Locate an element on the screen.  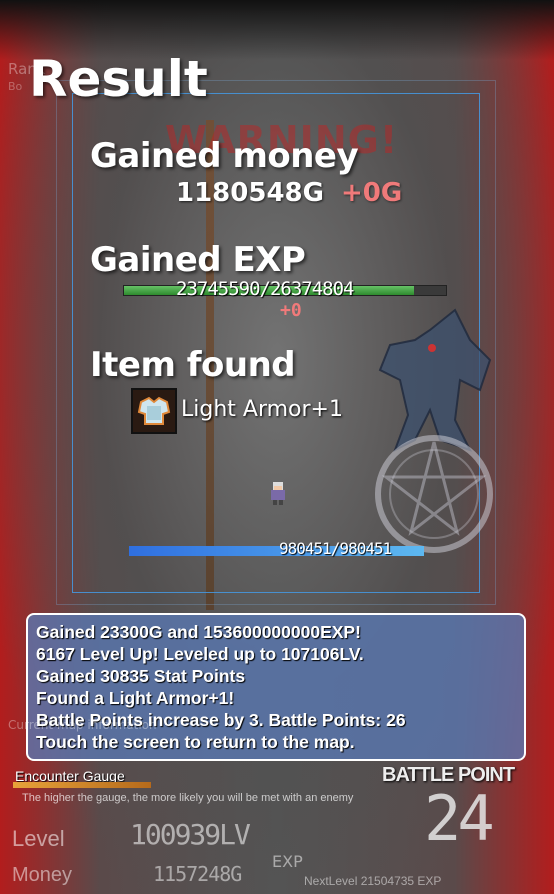
result-title: Result is located at coordinates (118, 79).